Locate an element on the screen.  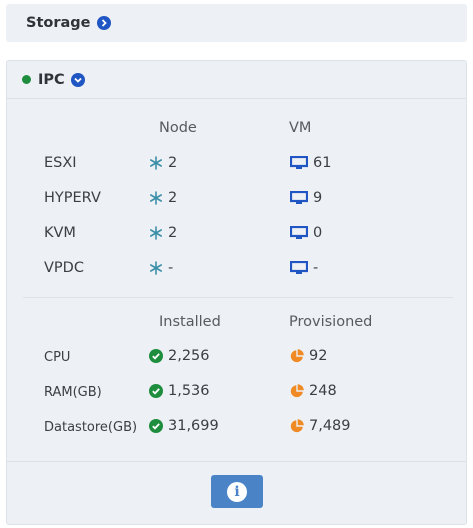
vm-count: - is located at coordinates (316, 268).